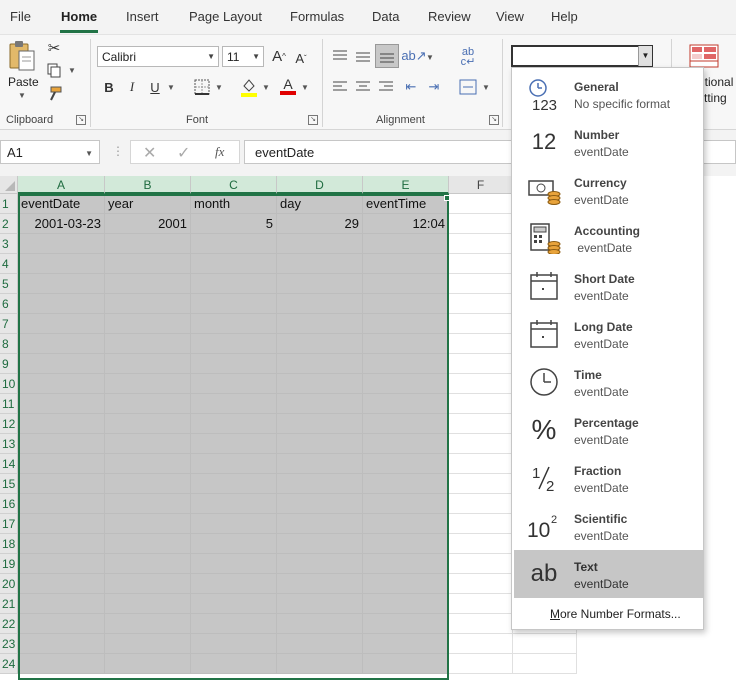 The height and width of the screenshot is (680, 736). Describe the element at coordinates (54, 48) in the screenshot. I see `cut-icon: ✂` at that location.